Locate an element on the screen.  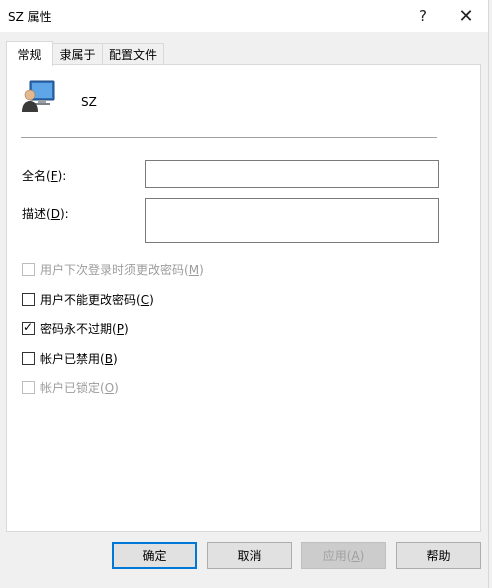
title-bar: SZ 属性 ? ✕ is located at coordinates (244, 16).